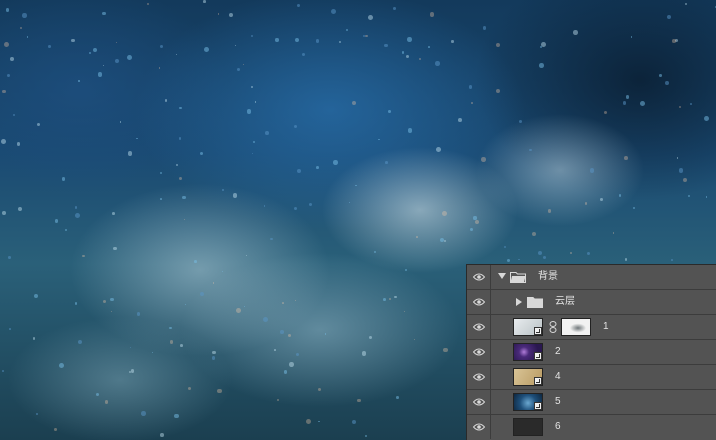 The width and height of the screenshot is (716, 440). What do you see at coordinates (519, 302) in the screenshot?
I see `collapse-triangle-icon` at bounding box center [519, 302].